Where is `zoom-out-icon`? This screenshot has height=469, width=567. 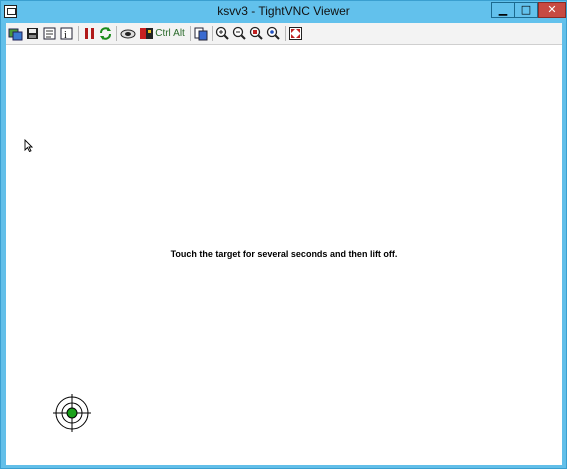
zoom-out-icon is located at coordinates (239, 33).